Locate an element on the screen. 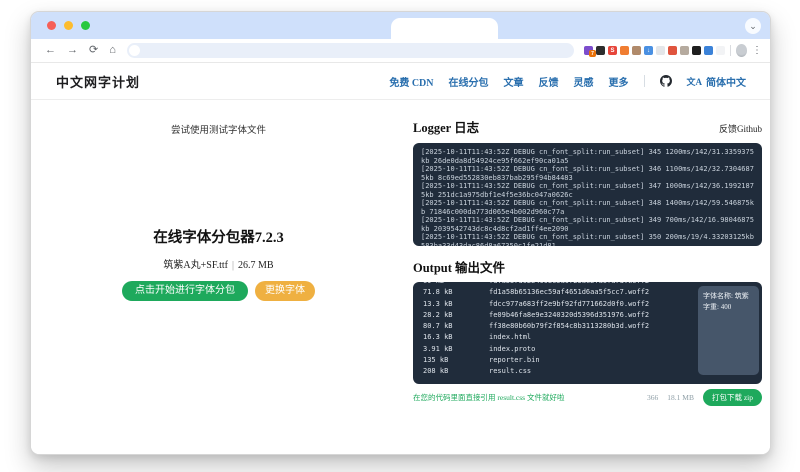 Image resolution: width=800 pixels, height=472 pixels. close-button is located at coordinates (51, 25).